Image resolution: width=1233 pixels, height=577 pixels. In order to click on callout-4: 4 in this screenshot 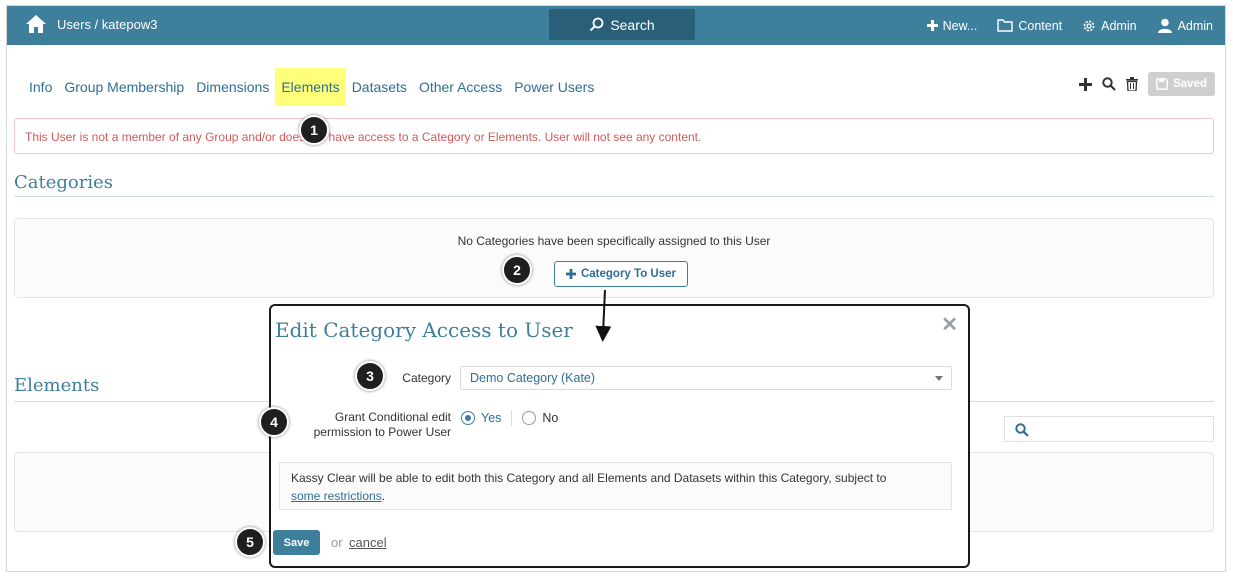, I will do `click(274, 422)`.